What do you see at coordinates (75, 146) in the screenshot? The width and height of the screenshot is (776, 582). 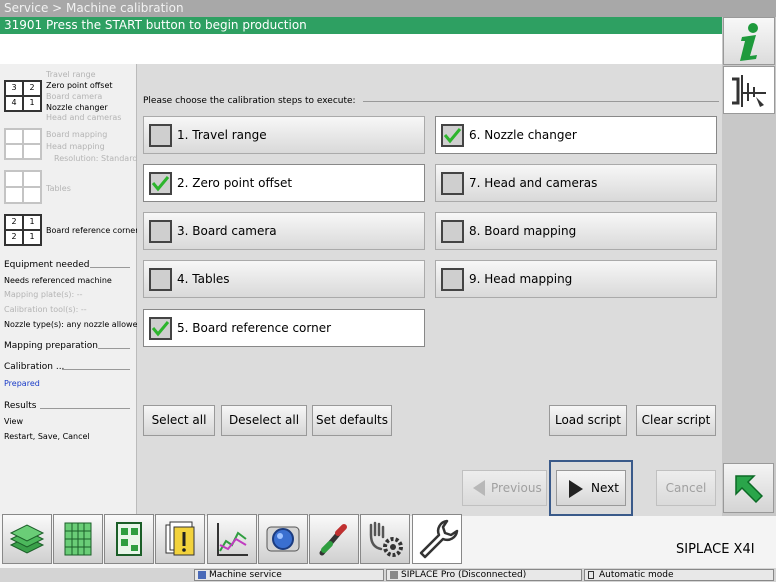 I see `lp-head-mapping: Head mapping` at bounding box center [75, 146].